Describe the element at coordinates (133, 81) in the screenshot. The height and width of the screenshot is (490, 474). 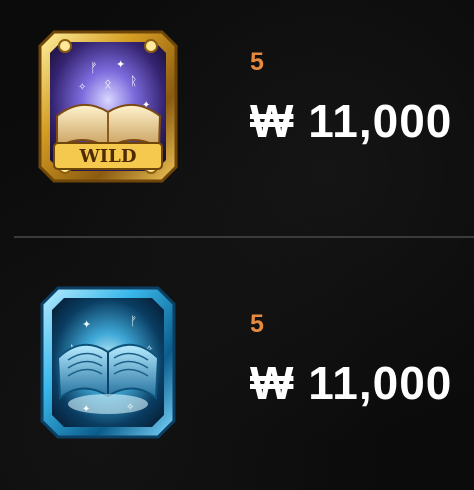
I see `svg-text: ᚱ` at that location.